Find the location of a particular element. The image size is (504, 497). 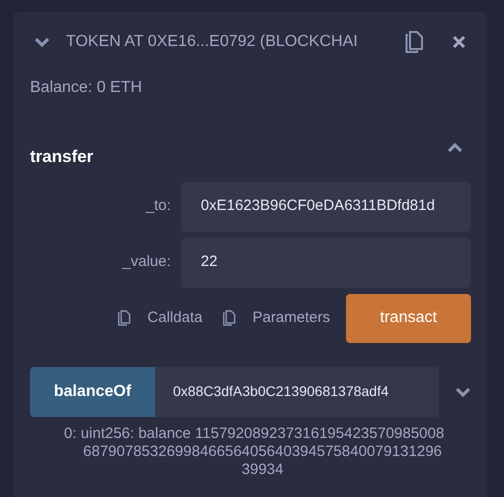

balanceof-button: balanceOf is located at coordinates (92, 391).